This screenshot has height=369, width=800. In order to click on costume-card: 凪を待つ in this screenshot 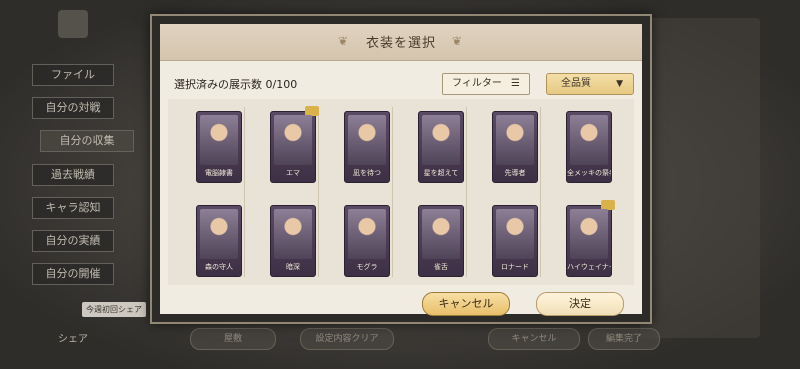, I will do `click(367, 147)`.